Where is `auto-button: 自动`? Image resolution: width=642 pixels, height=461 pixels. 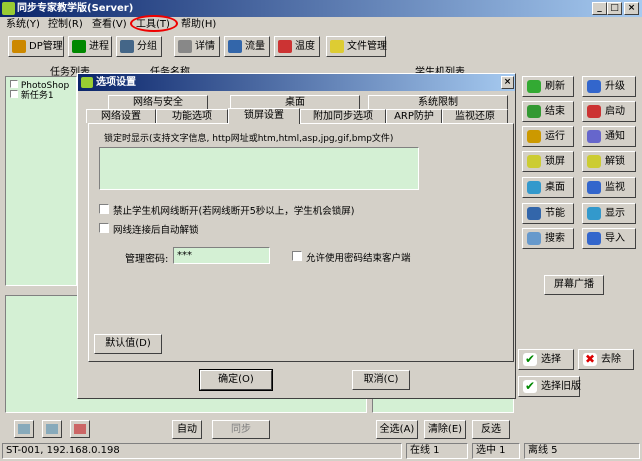
auto-button: 自动 is located at coordinates (187, 429).